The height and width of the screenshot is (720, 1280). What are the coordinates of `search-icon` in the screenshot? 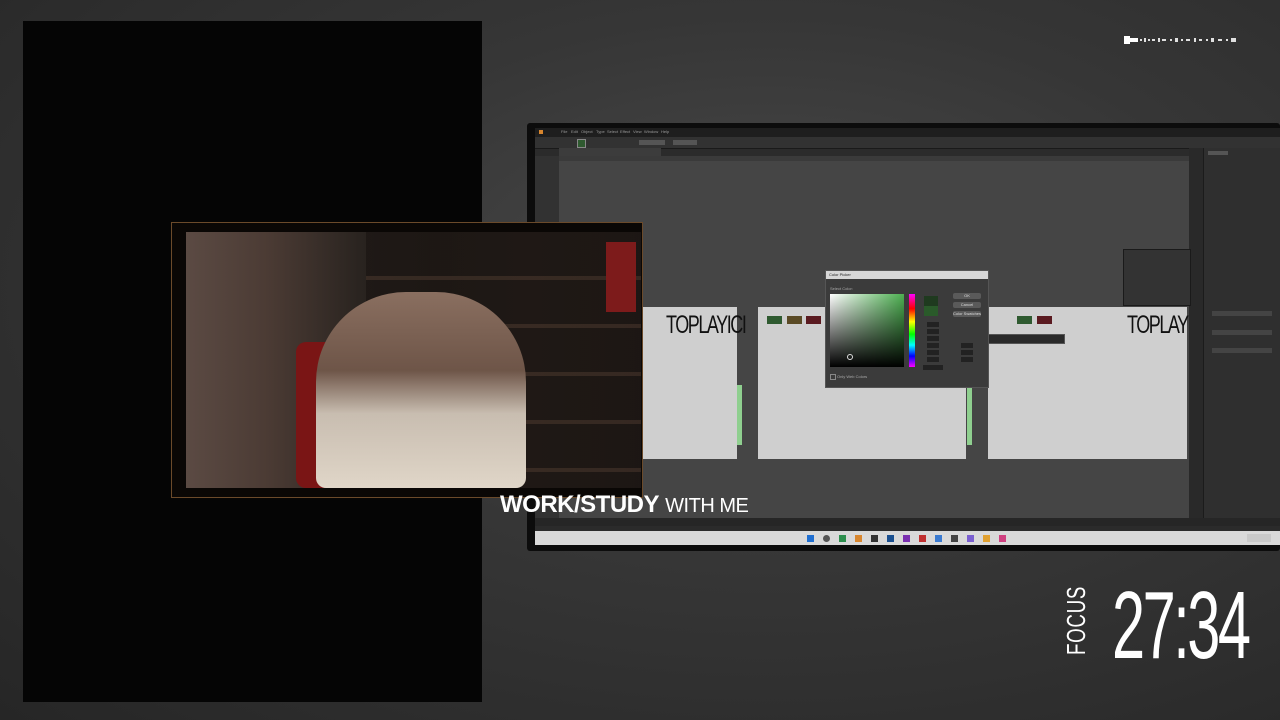 It's located at (826, 538).